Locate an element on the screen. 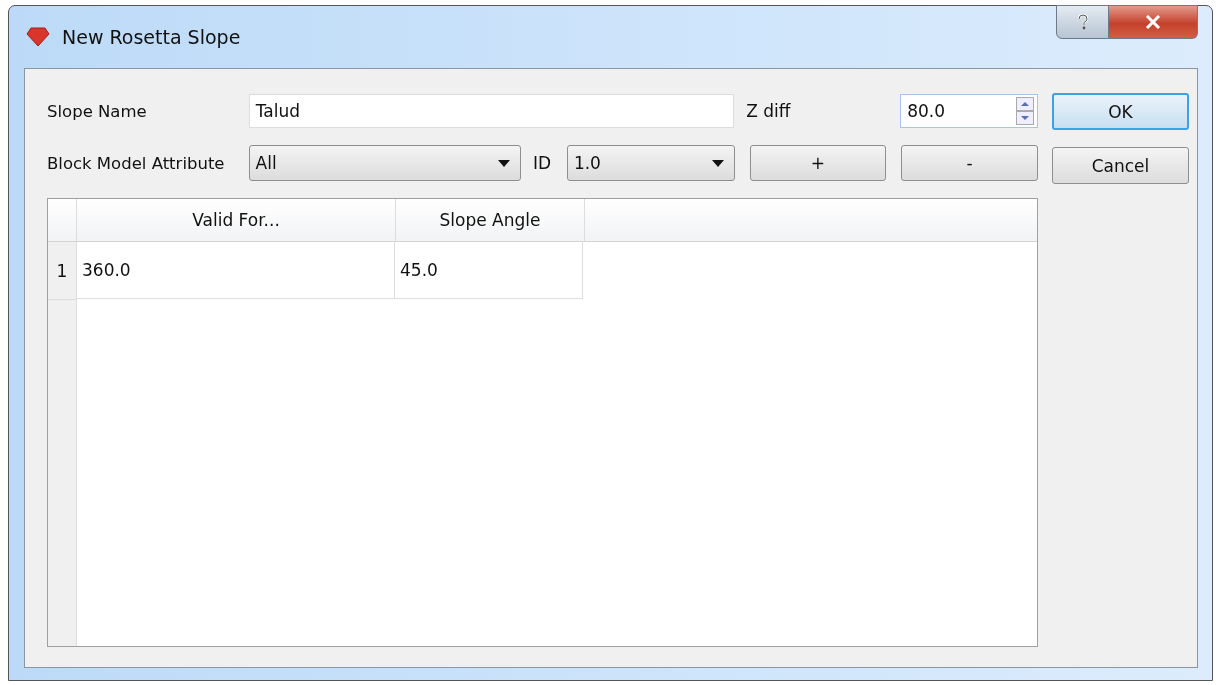 The width and height of the screenshot is (1217, 685). close-button is located at coordinates (1153, 22).